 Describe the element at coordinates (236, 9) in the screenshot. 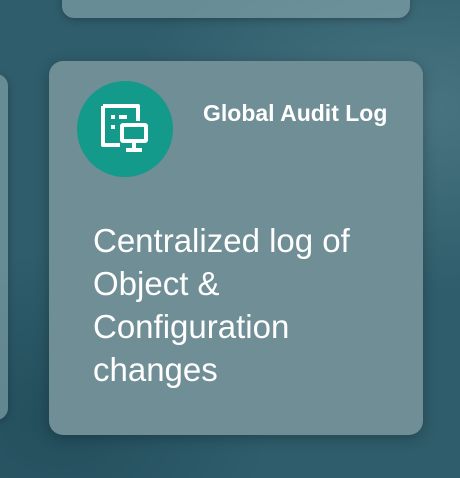

I see `neighbor-tile-top` at that location.